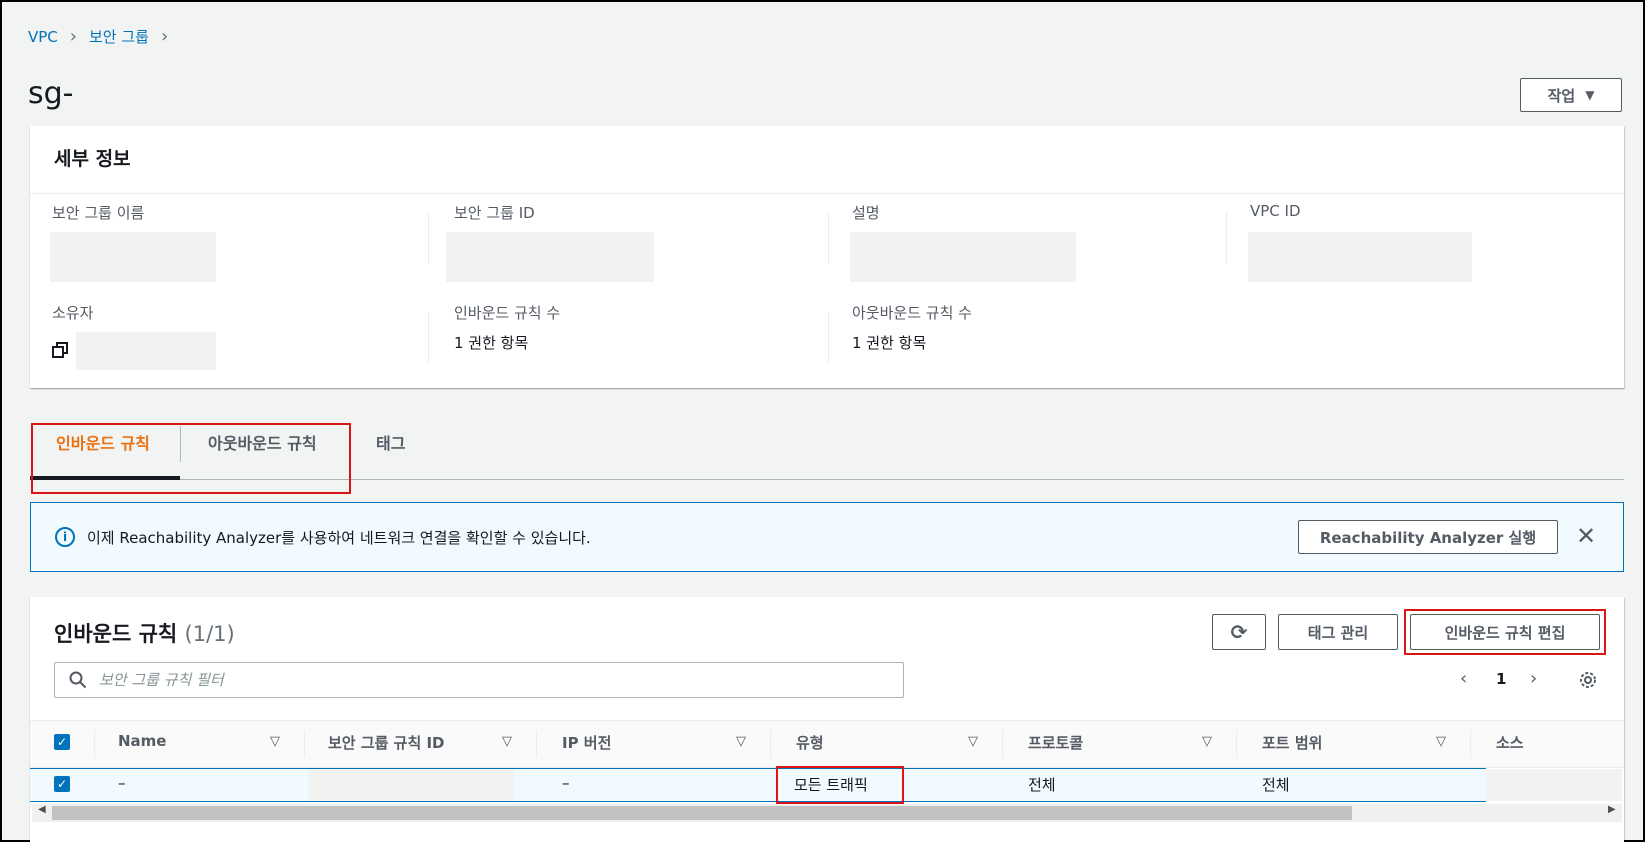 This screenshot has height=842, width=1645. What do you see at coordinates (142, 741) in the screenshot?
I see `column-header-name: Name` at bounding box center [142, 741].